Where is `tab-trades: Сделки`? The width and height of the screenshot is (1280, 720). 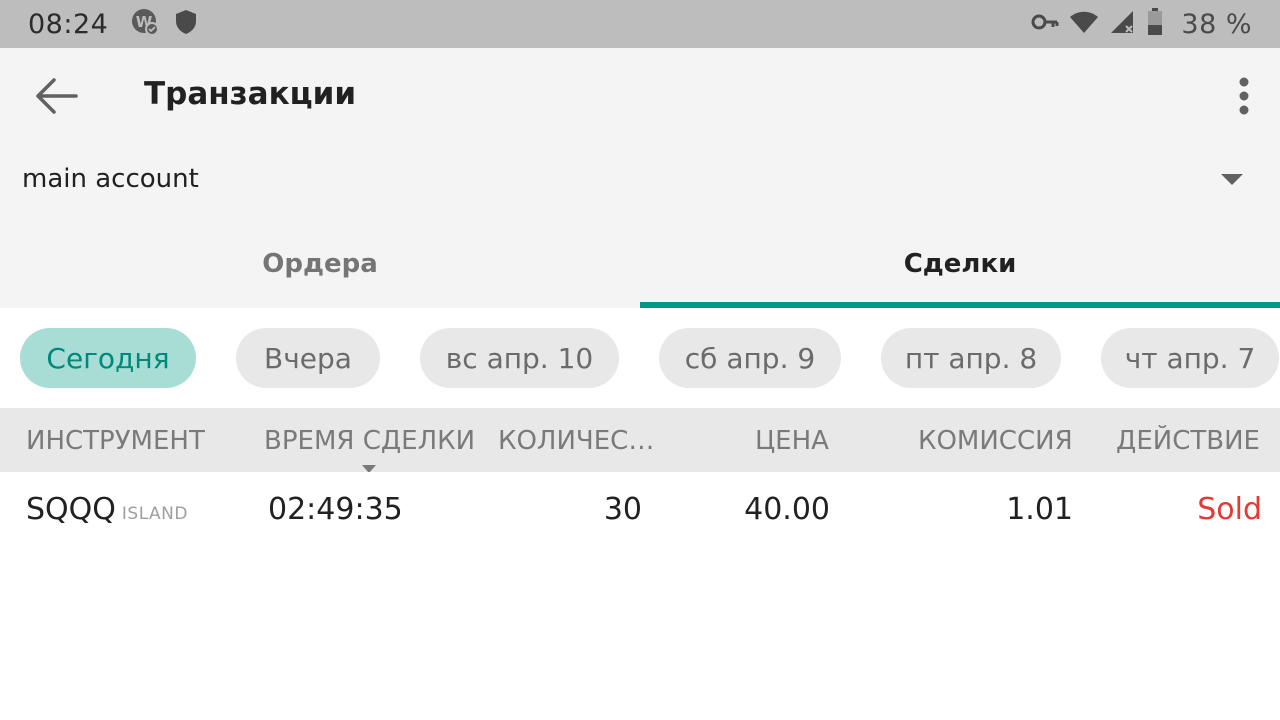 tab-trades: Сделки is located at coordinates (960, 264).